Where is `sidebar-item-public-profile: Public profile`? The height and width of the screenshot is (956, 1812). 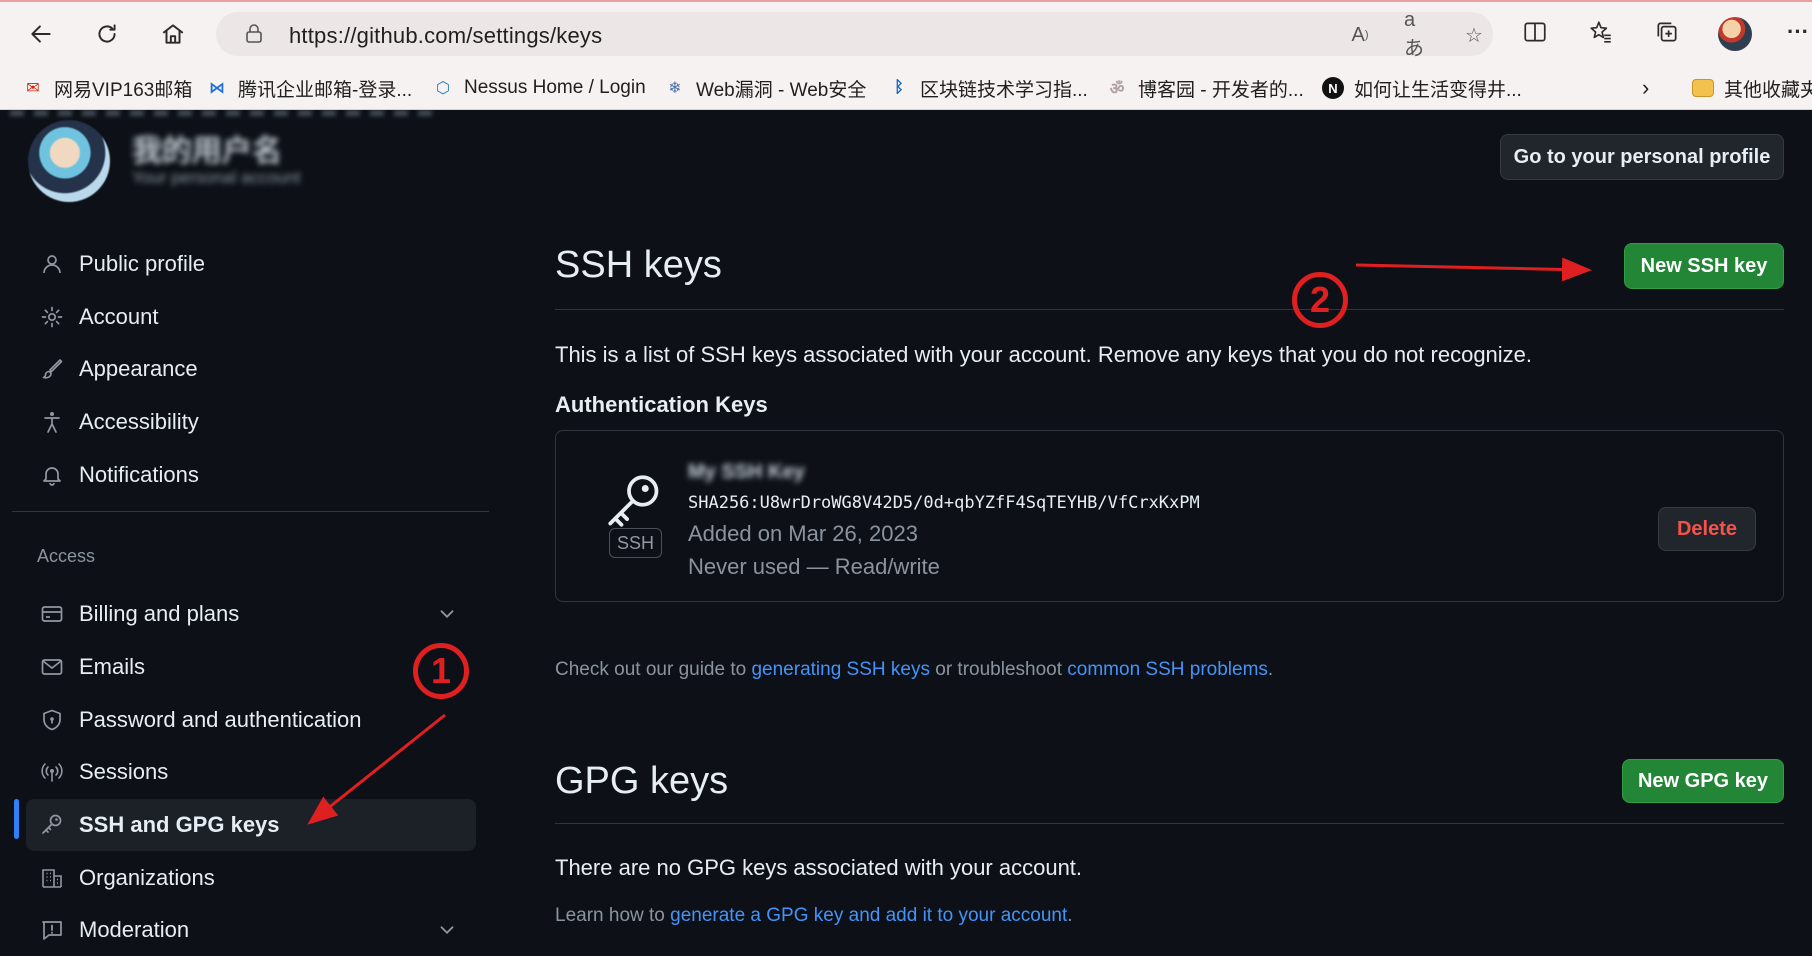 sidebar-item-public-profile: Public profile is located at coordinates (251, 264).